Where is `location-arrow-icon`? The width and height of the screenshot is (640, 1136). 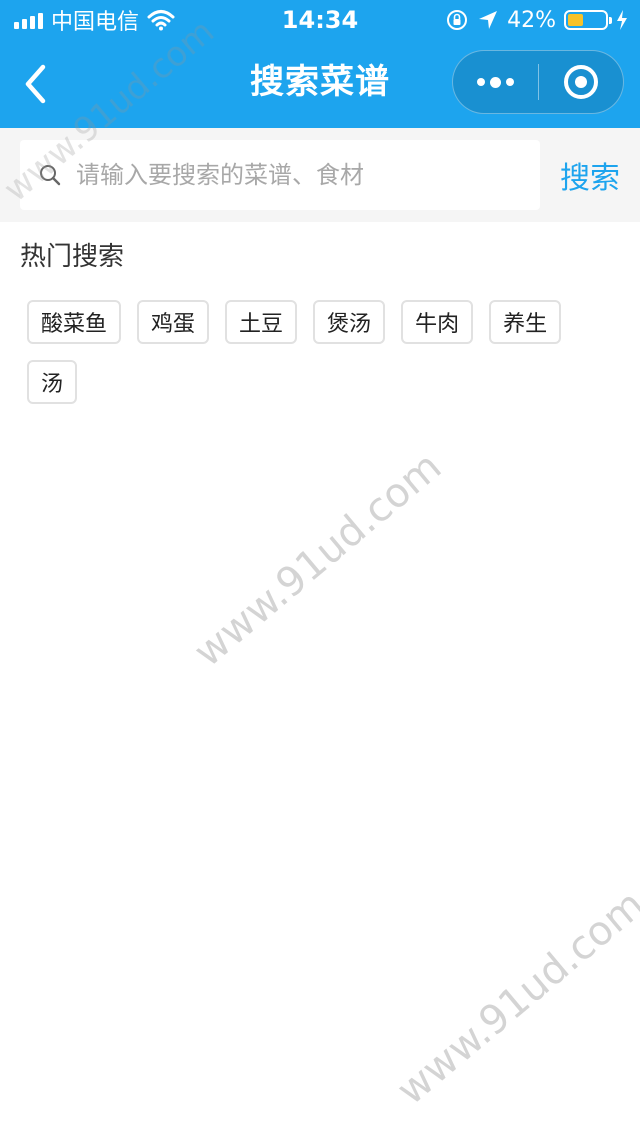 location-arrow-icon is located at coordinates (488, 20).